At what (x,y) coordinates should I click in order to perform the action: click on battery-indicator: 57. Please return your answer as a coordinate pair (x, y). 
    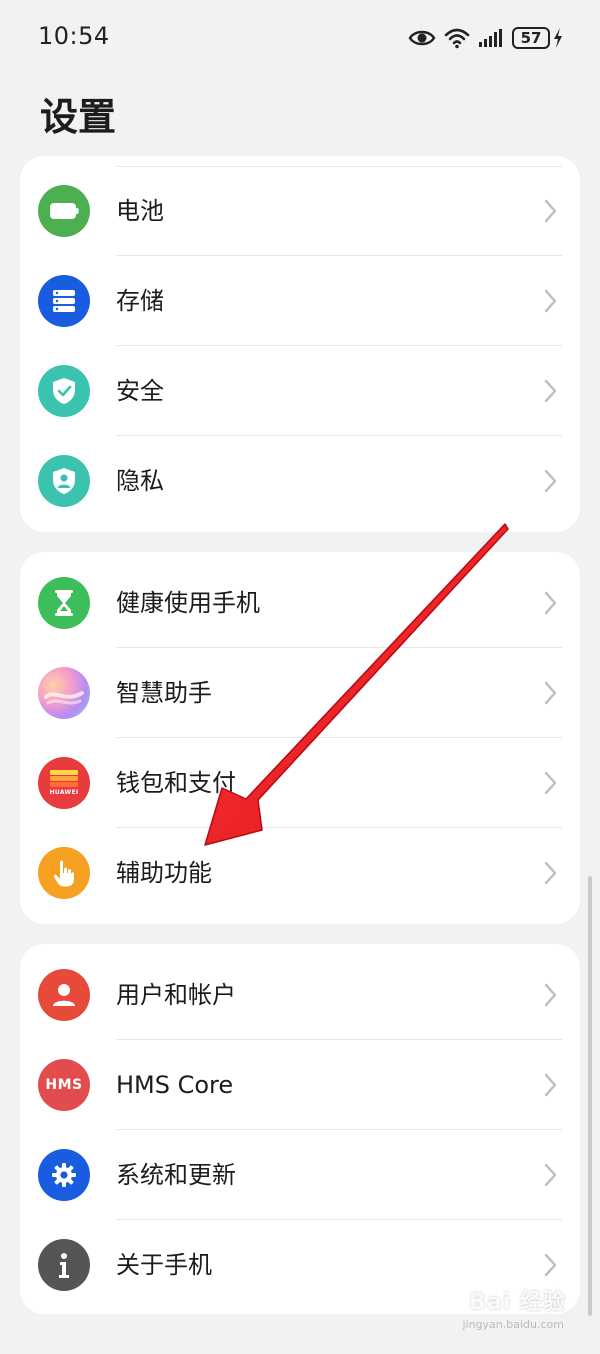
    Looking at the image, I should click on (538, 38).